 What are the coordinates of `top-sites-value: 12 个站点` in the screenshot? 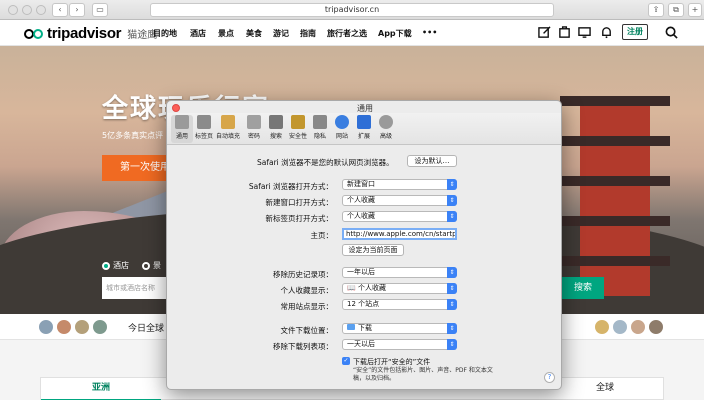 It's located at (363, 304).